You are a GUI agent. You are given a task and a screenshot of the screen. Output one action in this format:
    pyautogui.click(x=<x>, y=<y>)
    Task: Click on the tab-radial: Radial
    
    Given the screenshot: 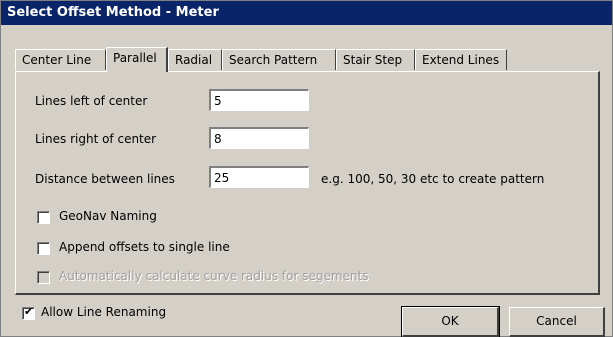 What is the action you would take?
    pyautogui.click(x=195, y=59)
    